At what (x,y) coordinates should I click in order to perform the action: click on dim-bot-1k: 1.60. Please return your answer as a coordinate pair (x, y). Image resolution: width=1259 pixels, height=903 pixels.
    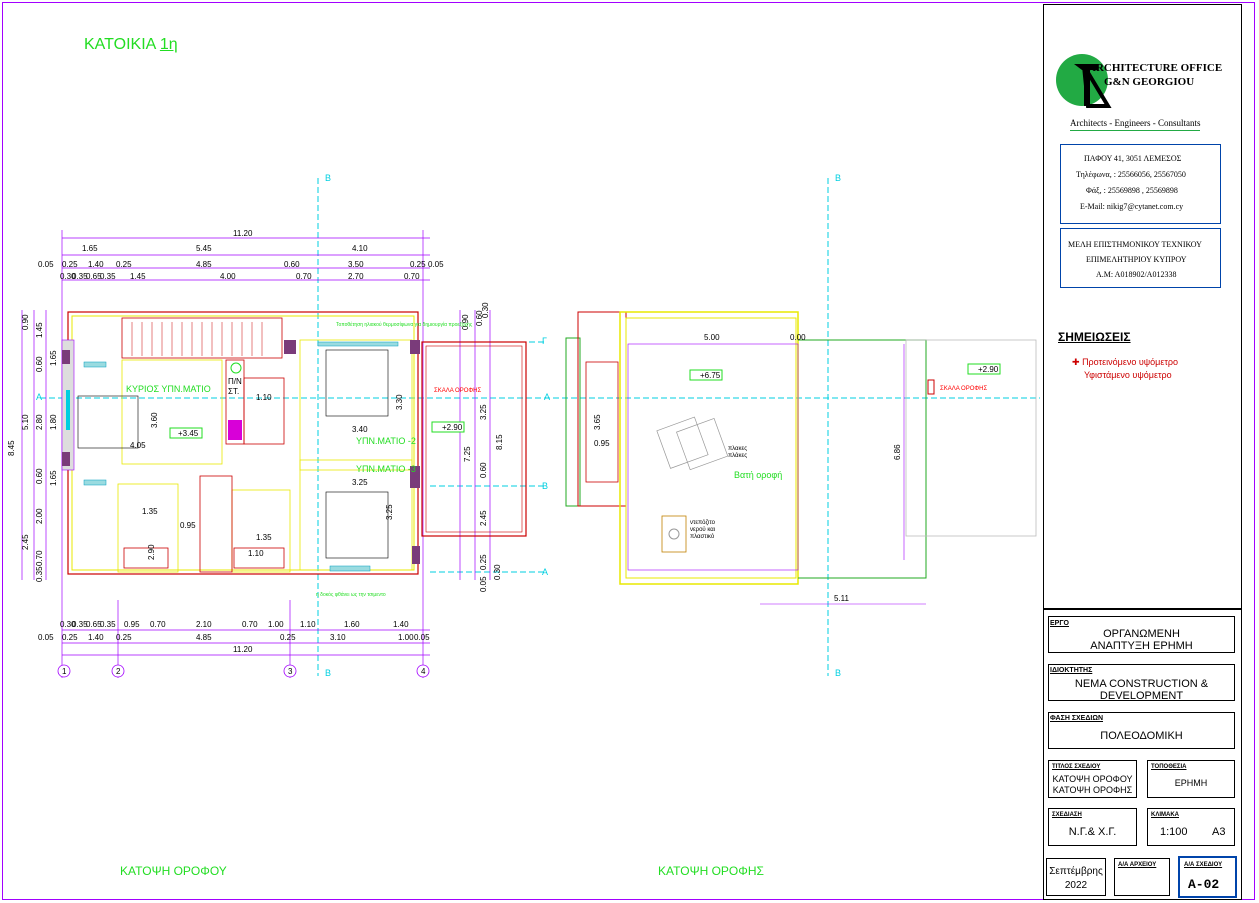
    Looking at the image, I should click on (352, 624).